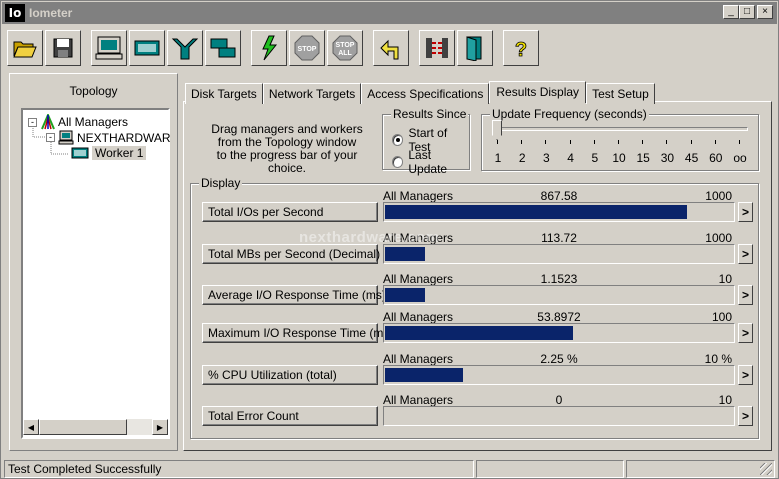 This screenshot has width=779, height=479. I want to click on svg-text: ALL, so click(345, 53).